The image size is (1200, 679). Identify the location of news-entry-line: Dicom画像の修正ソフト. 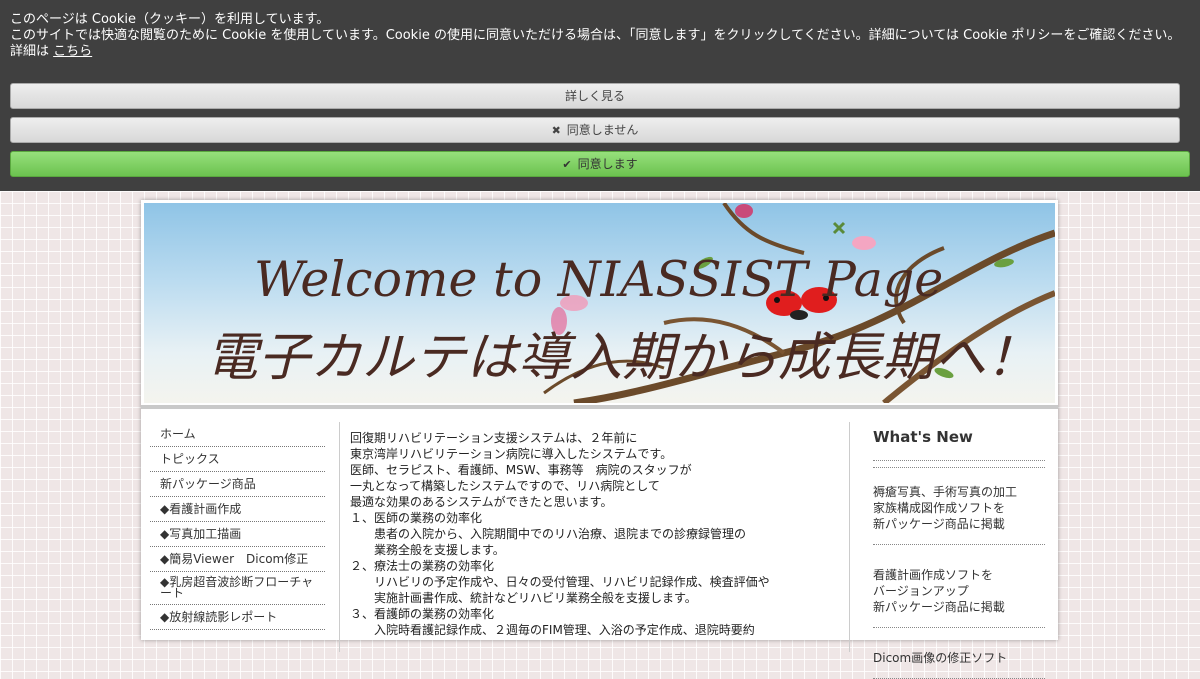
(940, 658).